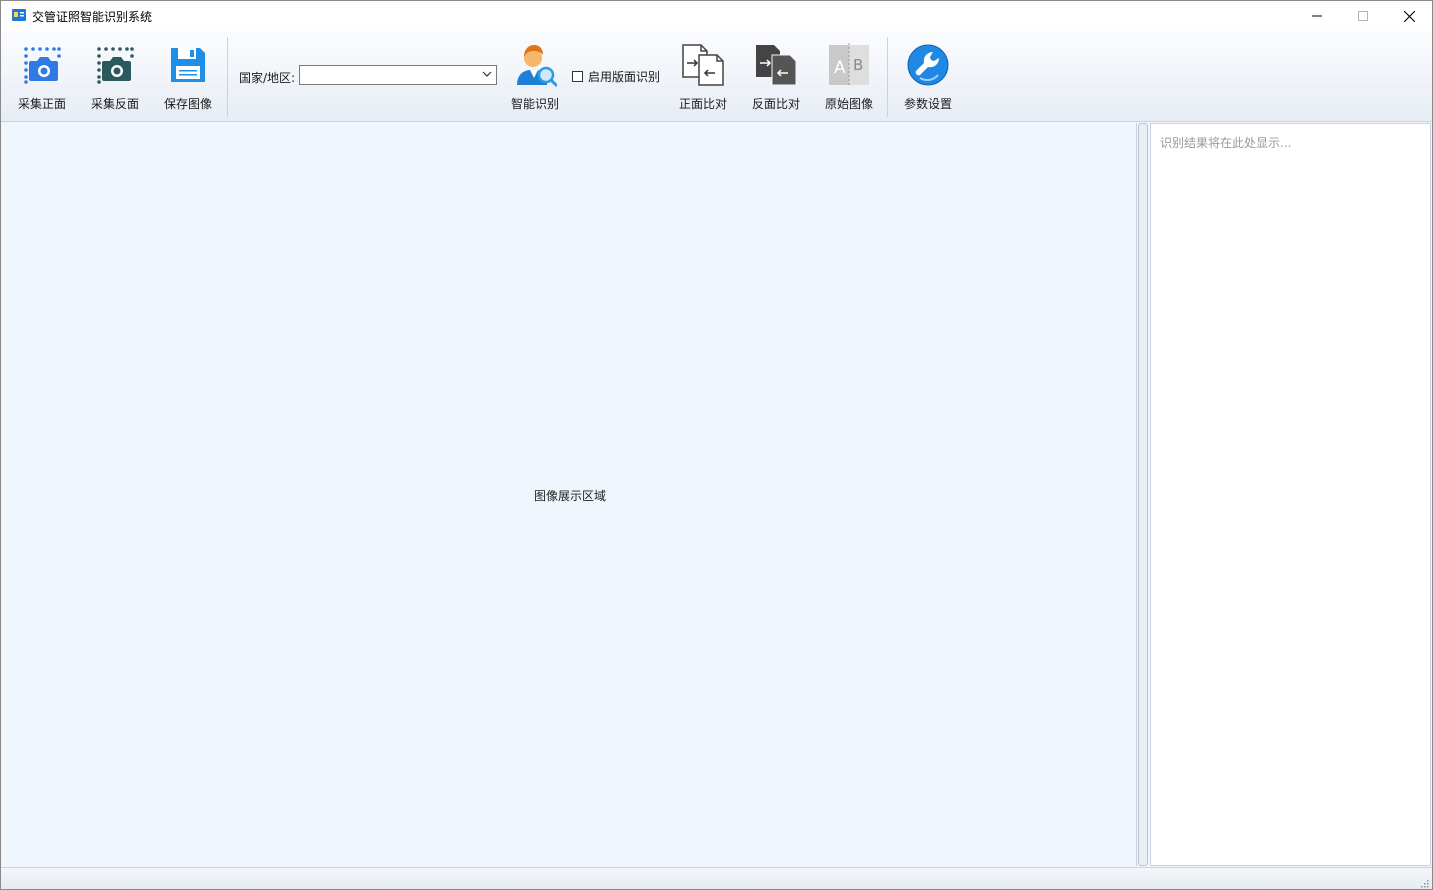  I want to click on minimize-button, so click(1317, 16).